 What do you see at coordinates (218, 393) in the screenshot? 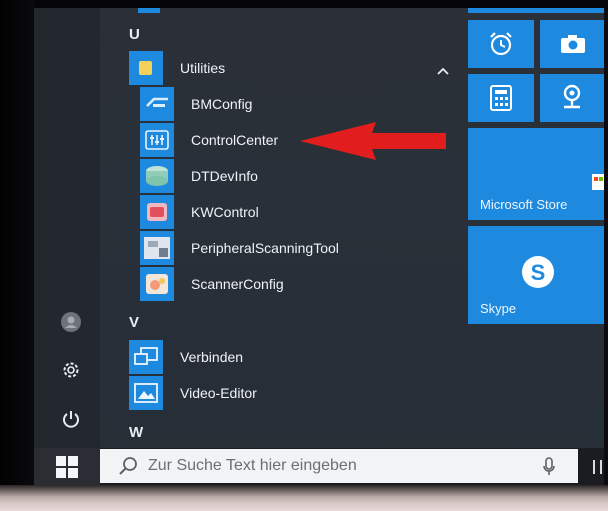
I see `app-label: Video-Editor` at bounding box center [218, 393].